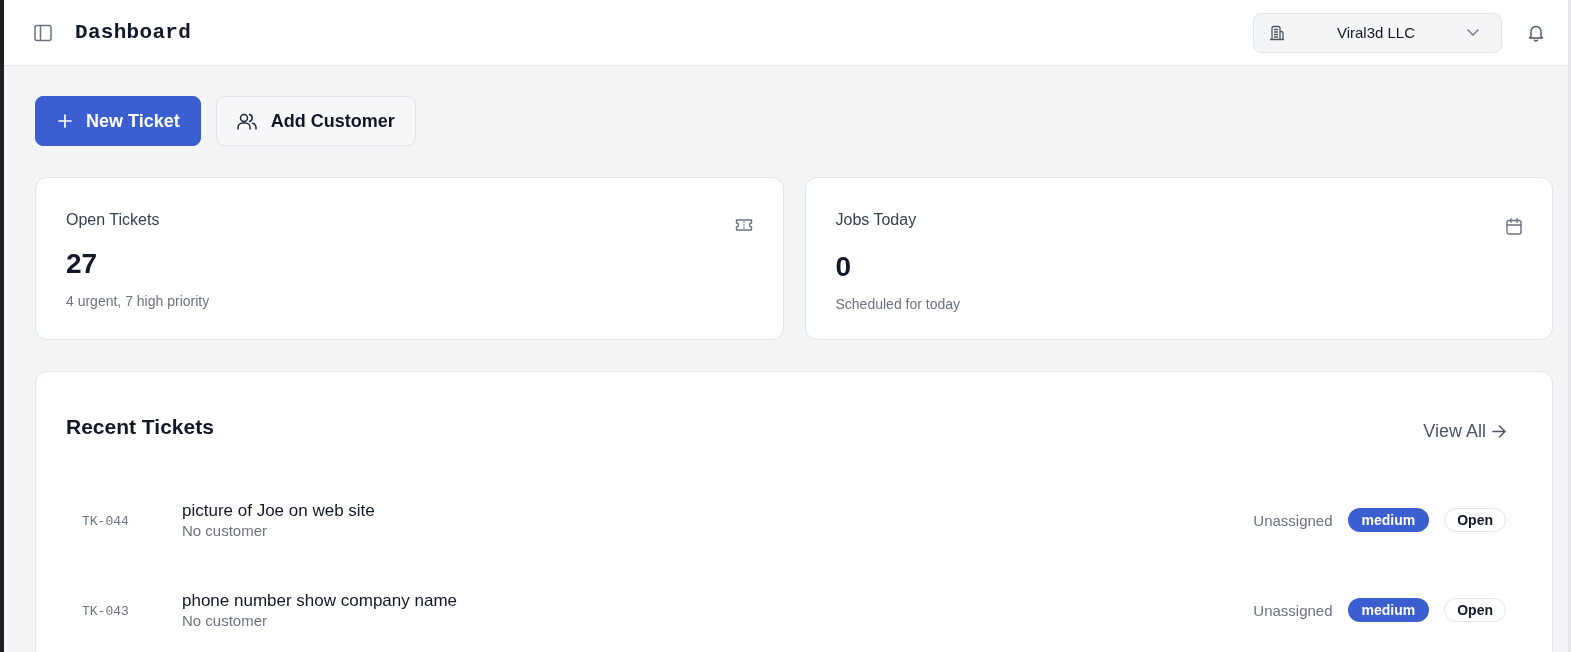  I want to click on new-ticket-button: New Ticket, so click(118, 121).